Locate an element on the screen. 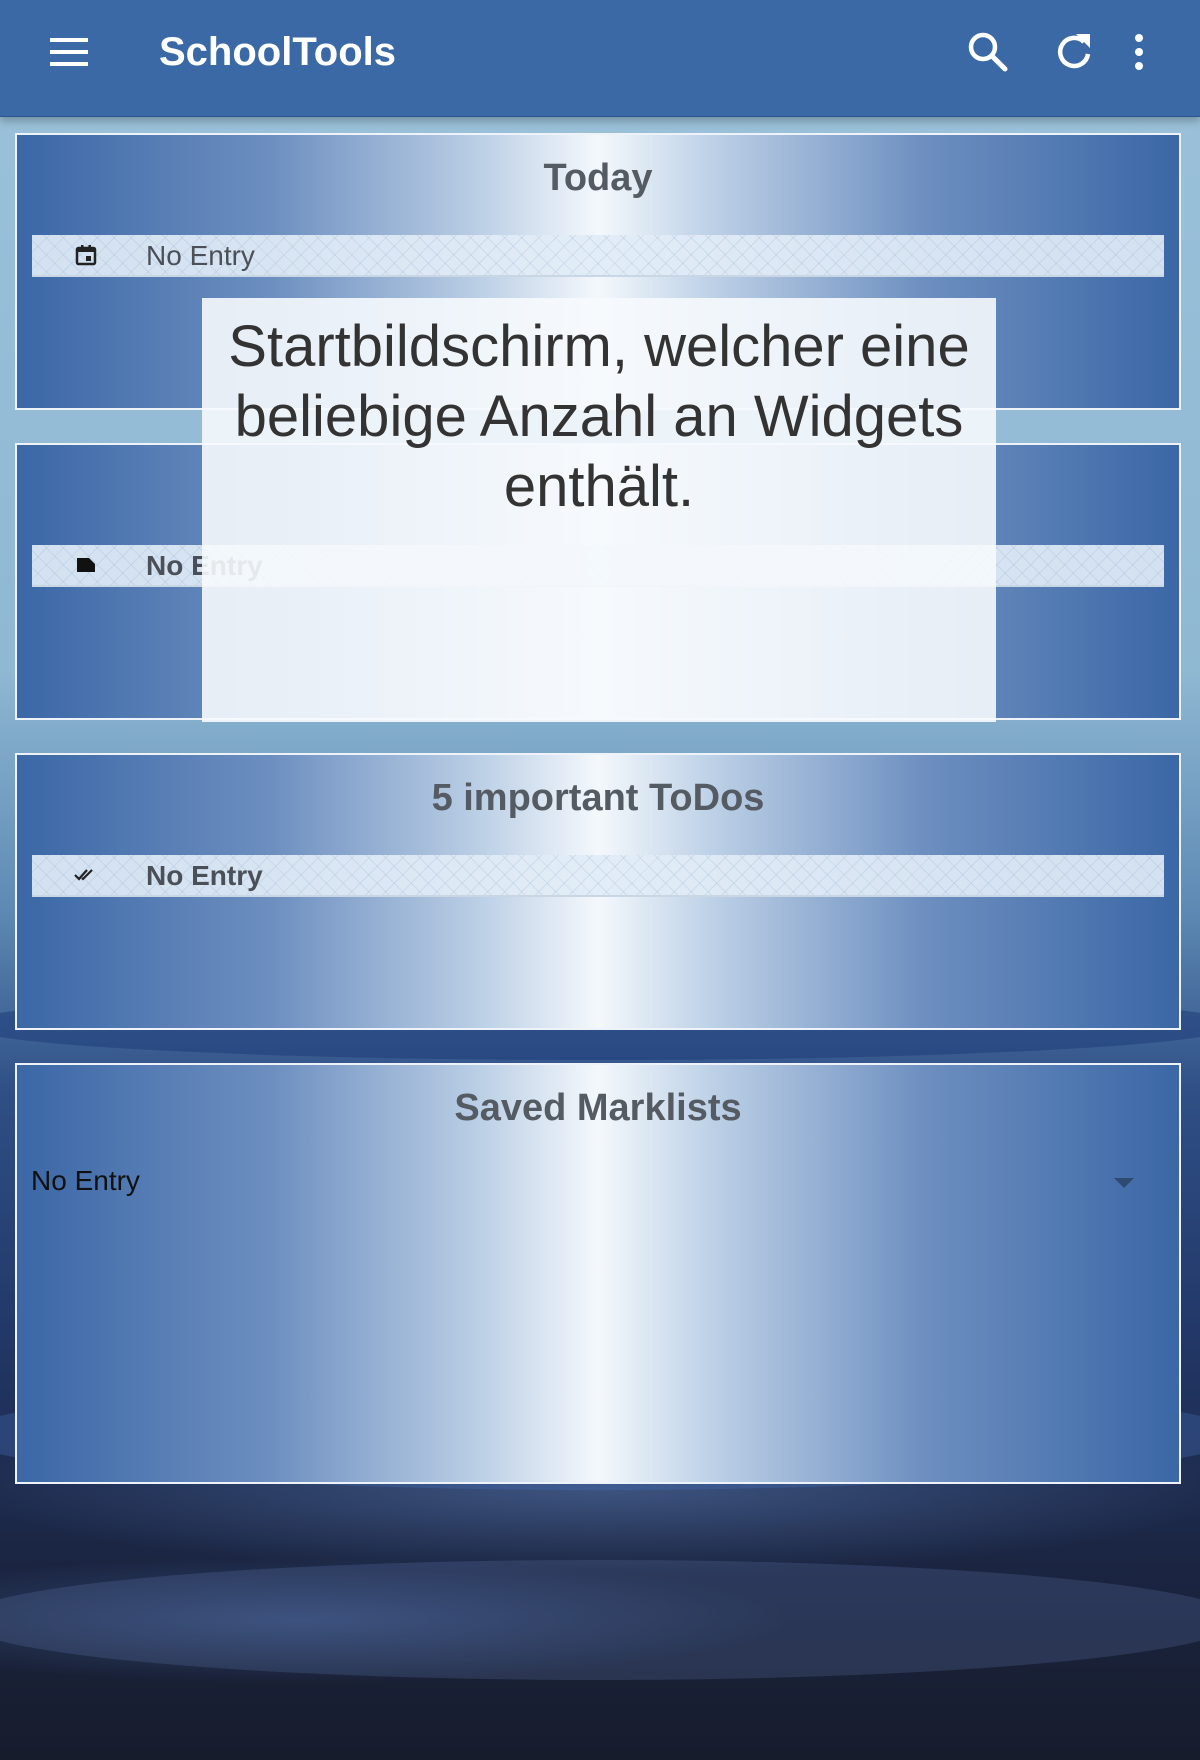 Image resolution: width=1200 pixels, height=1760 pixels. widget-title: Saved Marklists is located at coordinates (598, 1108).